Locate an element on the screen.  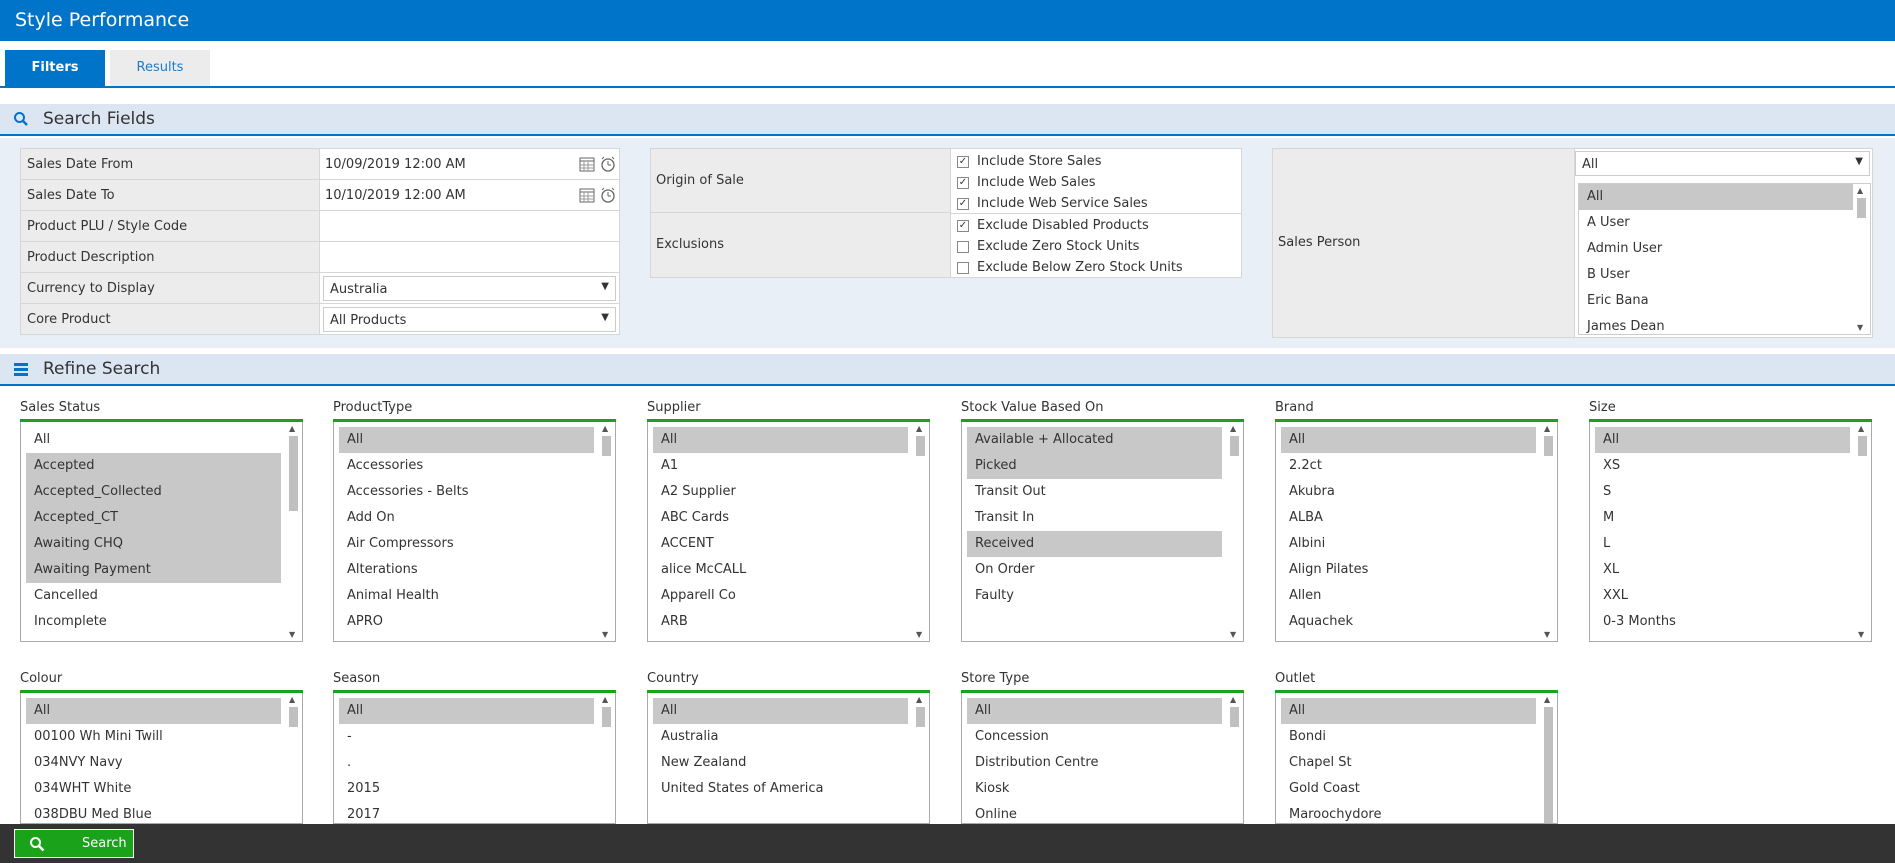
list-item: Cancelled is located at coordinates (153, 596).